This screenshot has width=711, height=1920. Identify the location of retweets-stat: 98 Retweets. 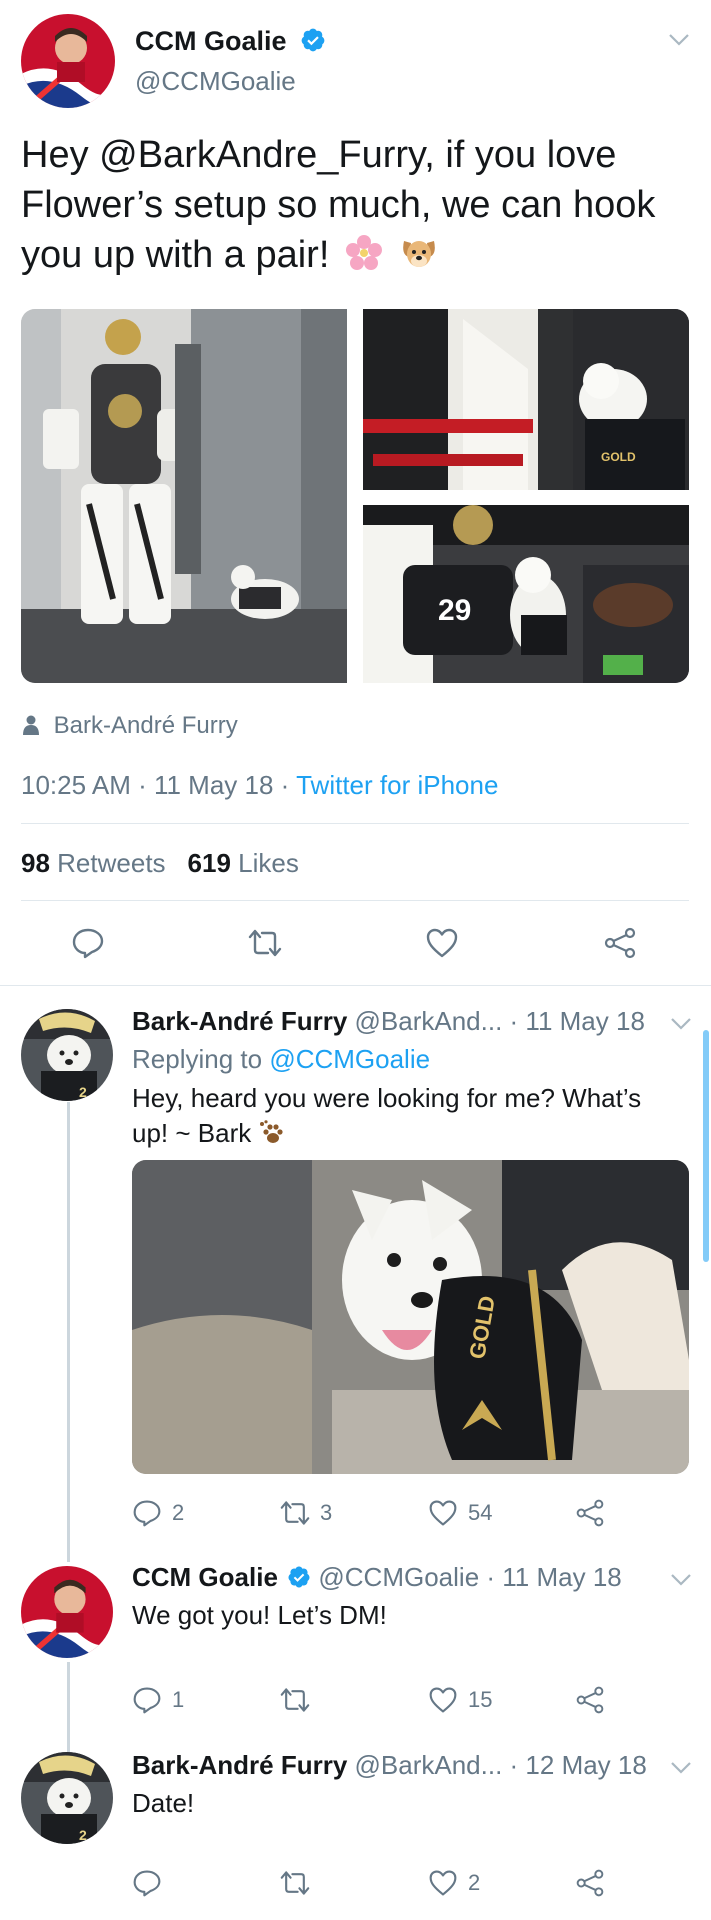
(93, 863).